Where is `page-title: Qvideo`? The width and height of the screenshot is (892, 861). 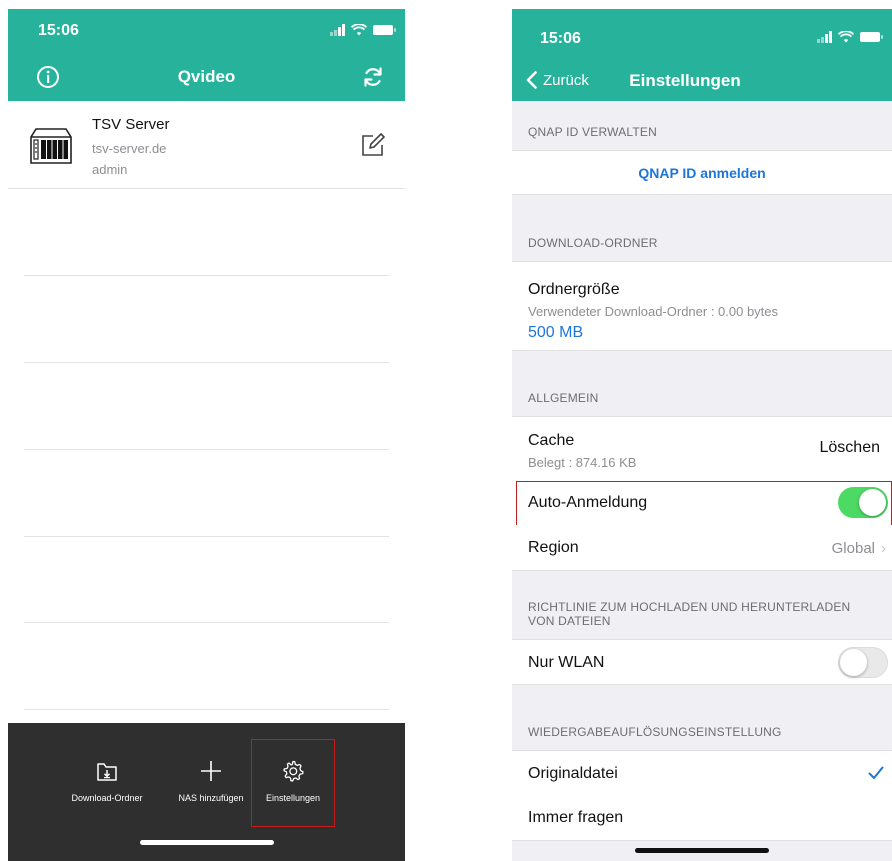
page-title: Qvideo is located at coordinates (206, 76).